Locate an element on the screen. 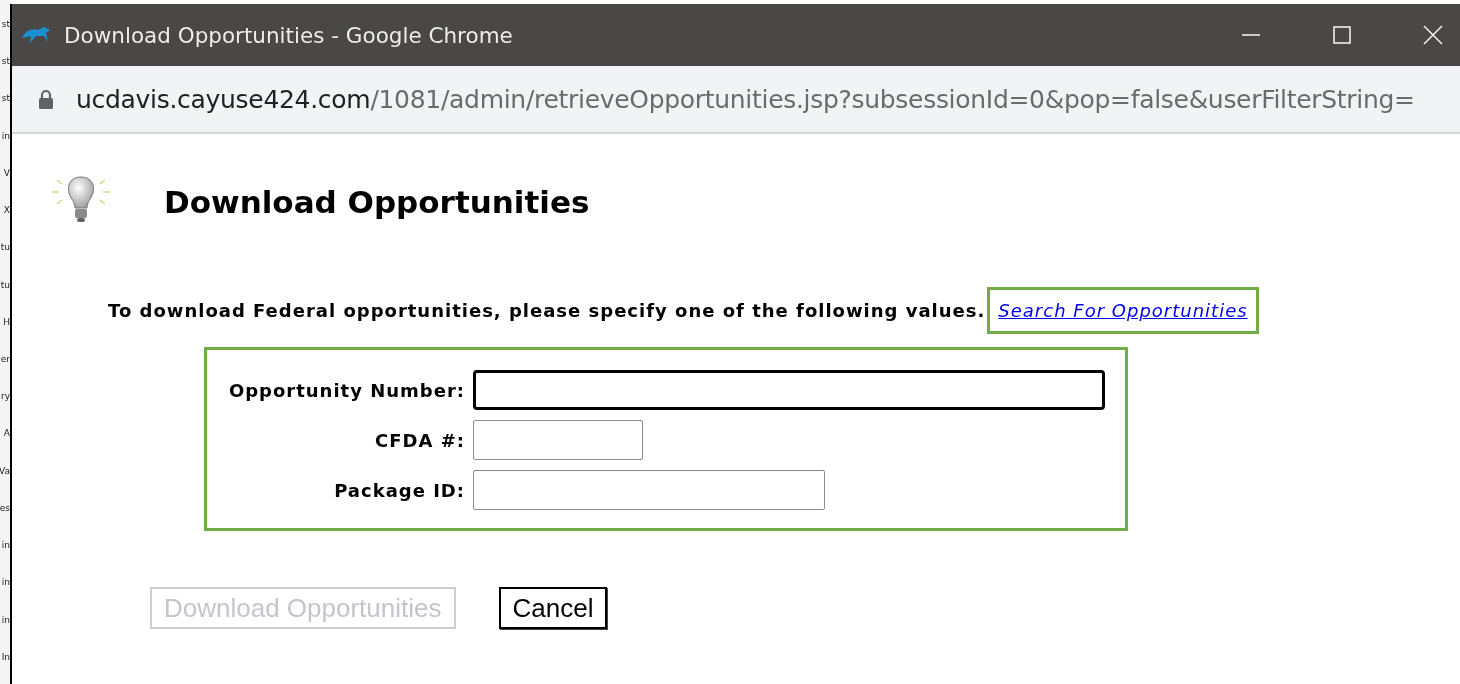 This screenshot has height=684, width=1460. row-fragment: H is located at coordinates (6, 322).